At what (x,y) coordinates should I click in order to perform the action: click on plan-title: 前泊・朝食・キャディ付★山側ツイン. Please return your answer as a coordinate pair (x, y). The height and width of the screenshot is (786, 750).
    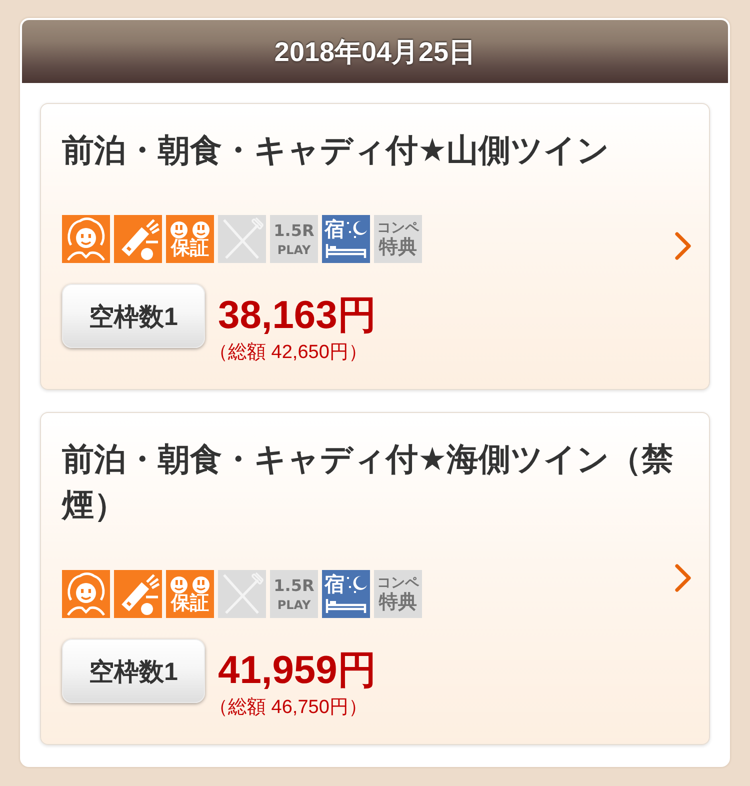
    Looking at the image, I should click on (336, 150).